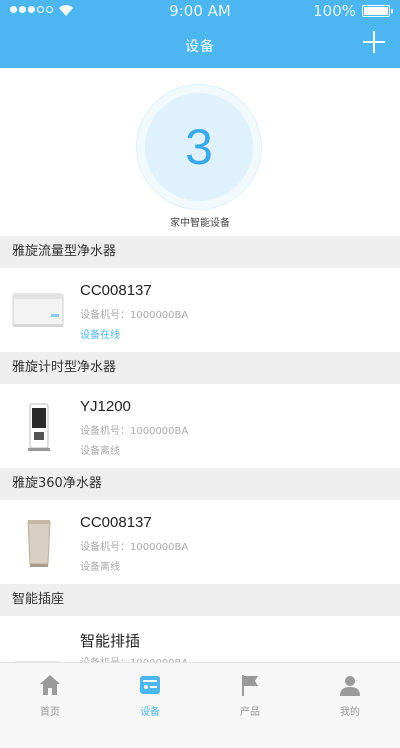 The image size is (400, 748). I want to click on device-icon, so click(150, 685).